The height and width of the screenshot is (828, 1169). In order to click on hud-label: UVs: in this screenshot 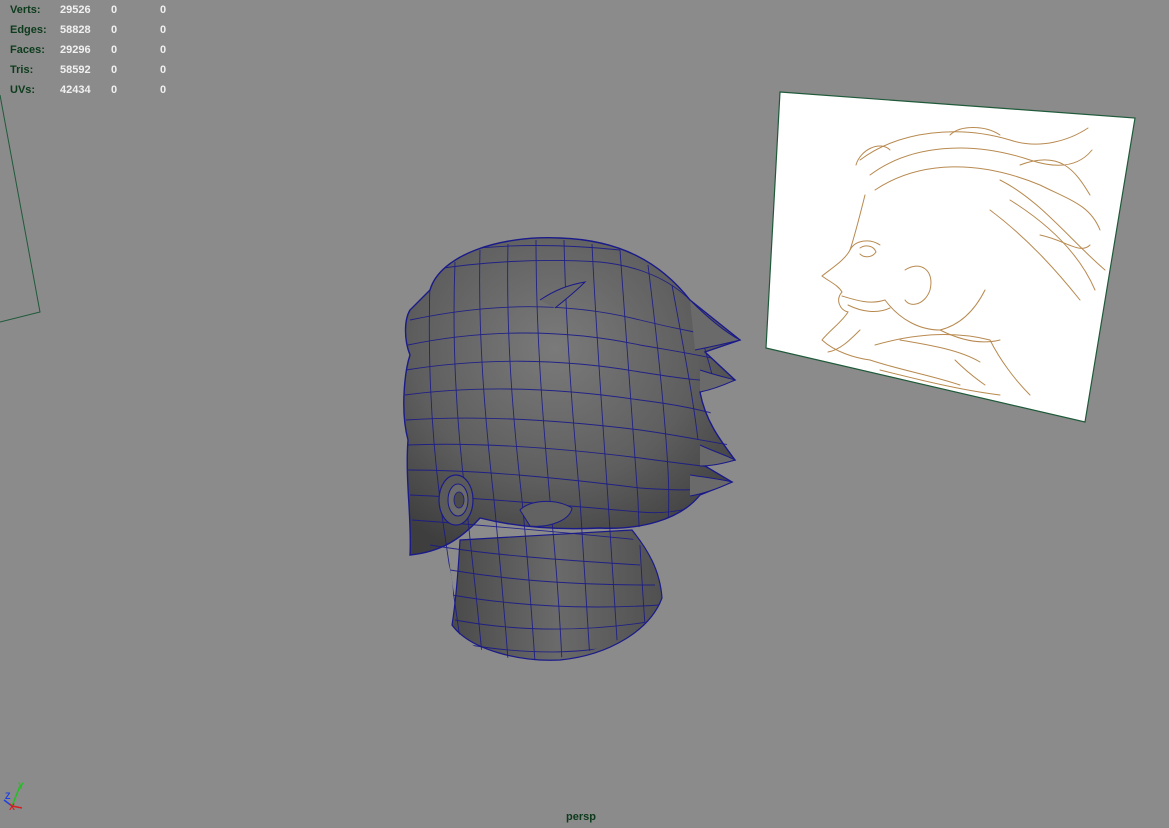, I will do `click(23, 90)`.